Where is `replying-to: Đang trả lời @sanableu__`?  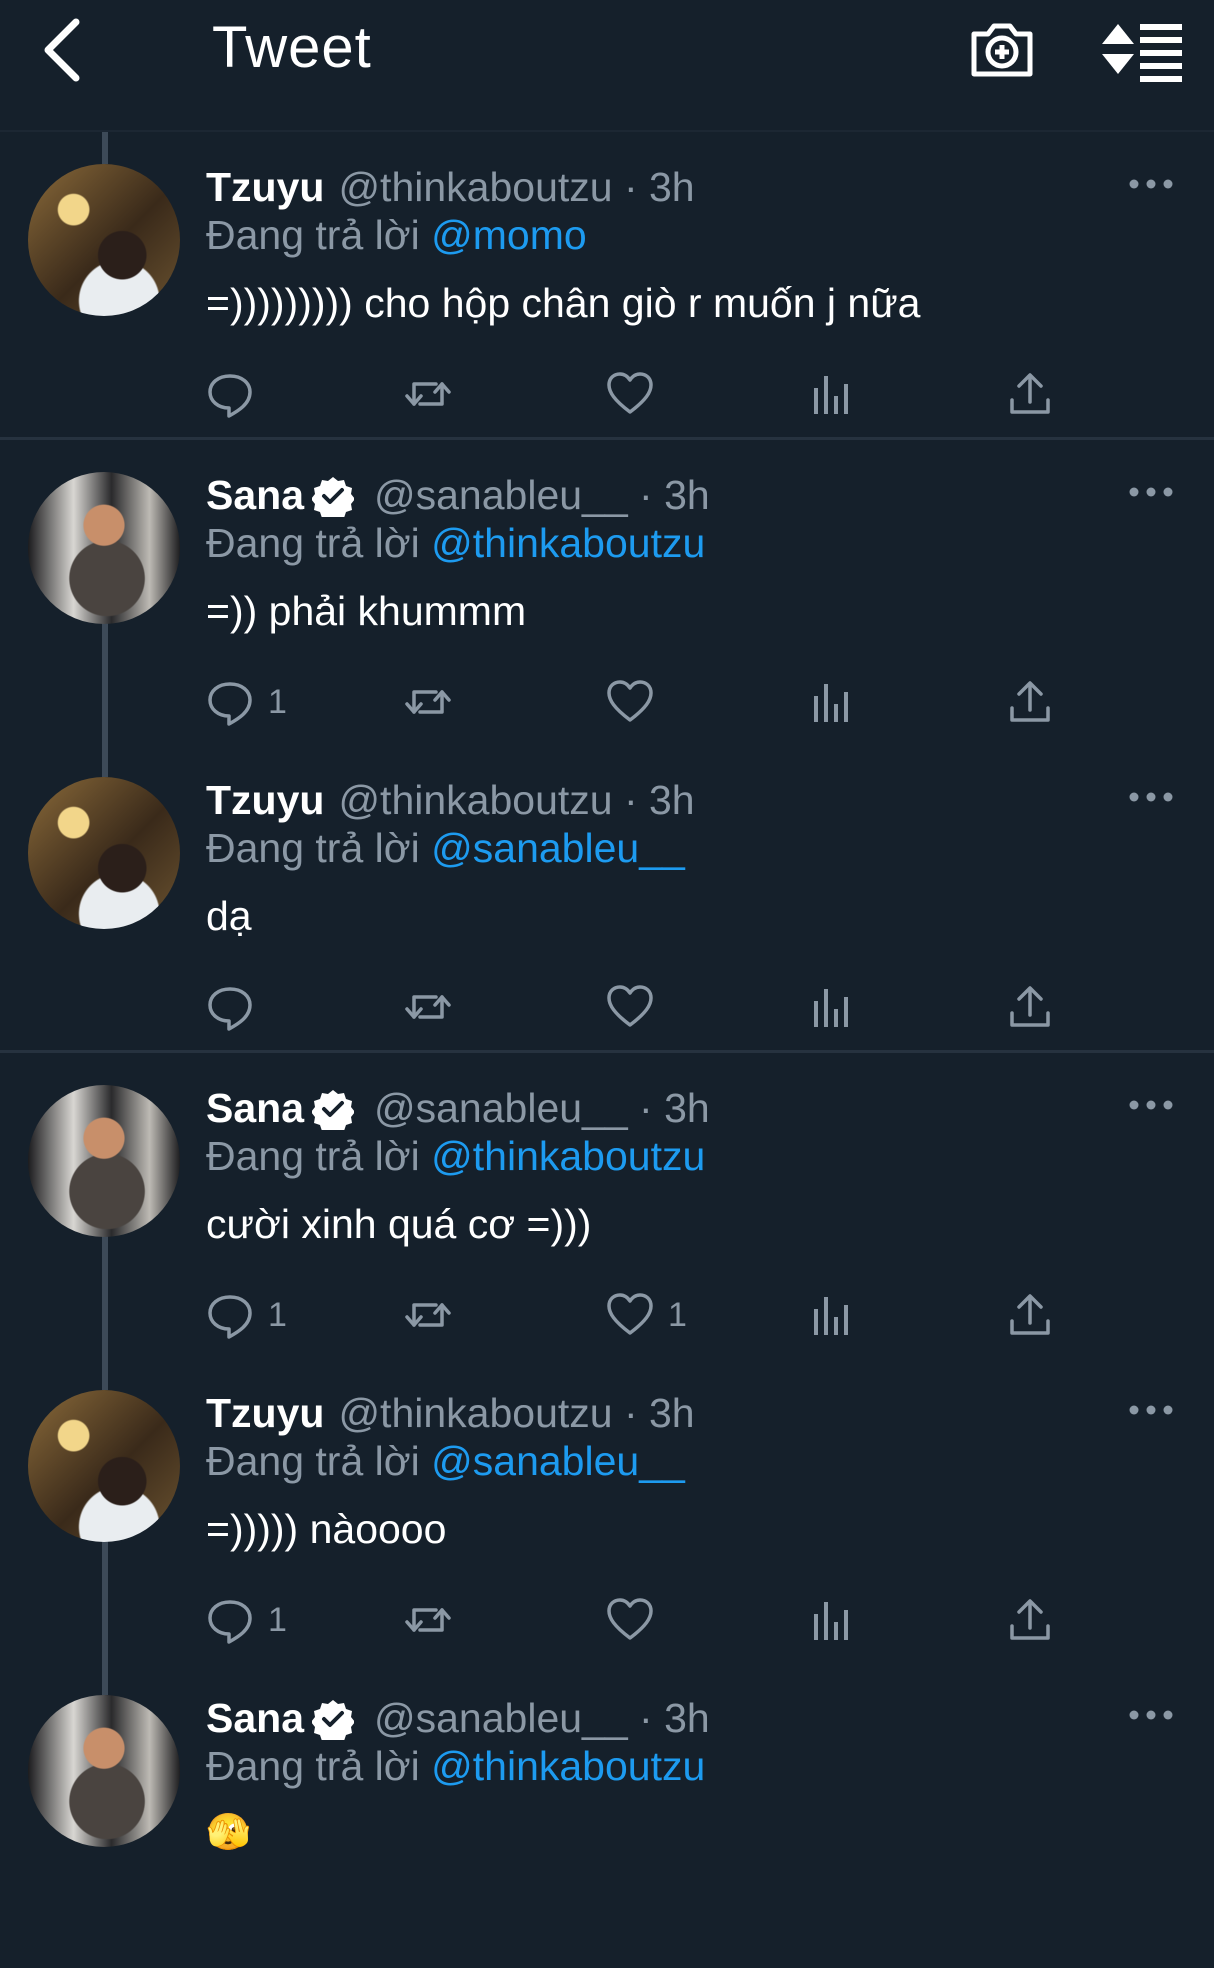 replying-to: Đang trả lời @sanableu__ is located at coordinates (445, 848).